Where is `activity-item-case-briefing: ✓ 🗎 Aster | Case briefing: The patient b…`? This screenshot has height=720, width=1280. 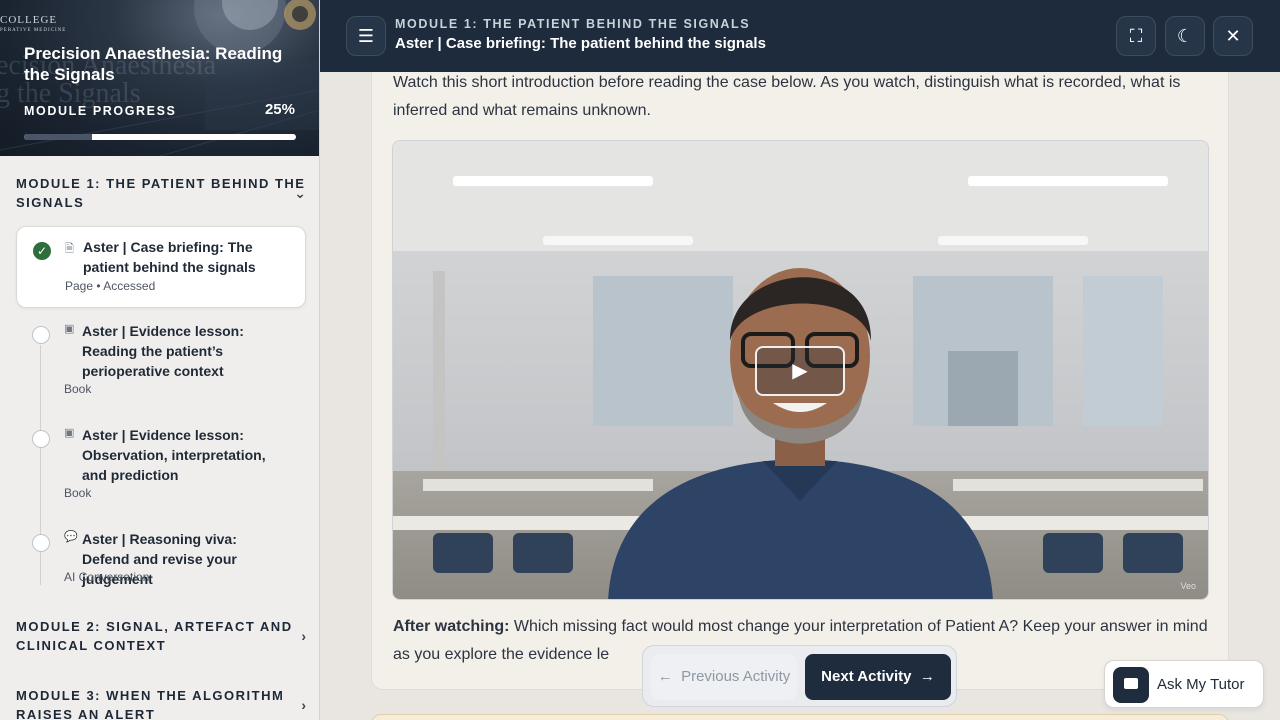 activity-item-case-briefing: ✓ 🗎 Aster | Case briefing: The patient b… is located at coordinates (161, 267).